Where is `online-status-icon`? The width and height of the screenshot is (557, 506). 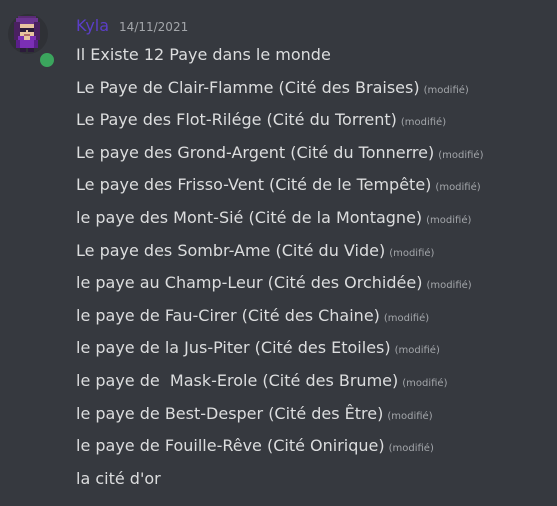 online-status-icon is located at coordinates (47, 60).